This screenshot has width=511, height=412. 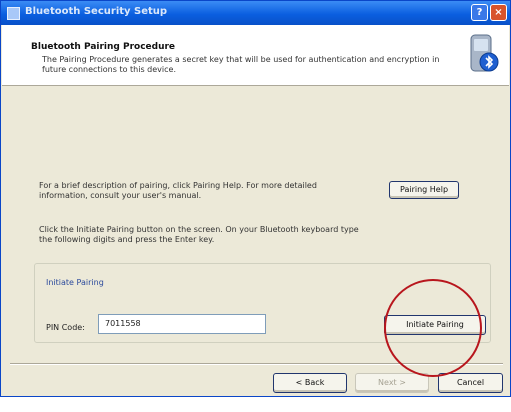 I want to click on close-title-button: ×, so click(x=498, y=12).